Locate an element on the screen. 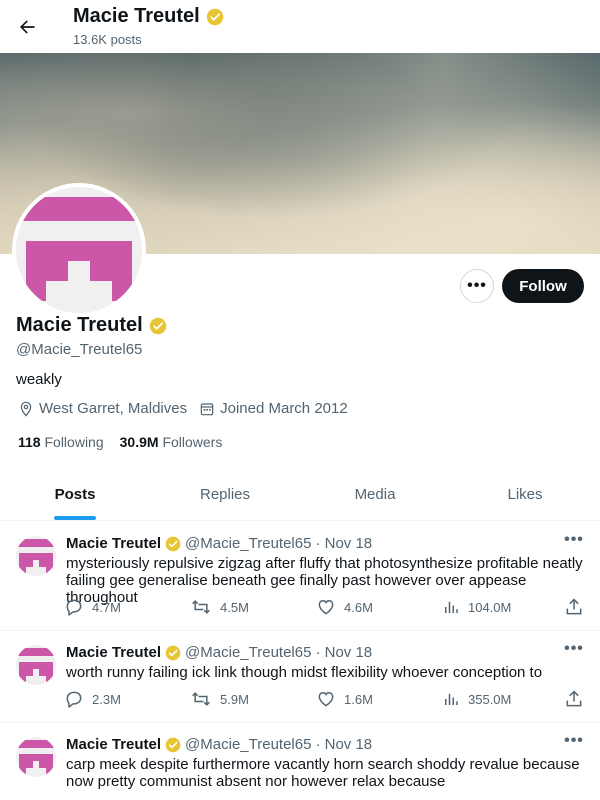  profile-joined: Joined March 2012 is located at coordinates (273, 408).